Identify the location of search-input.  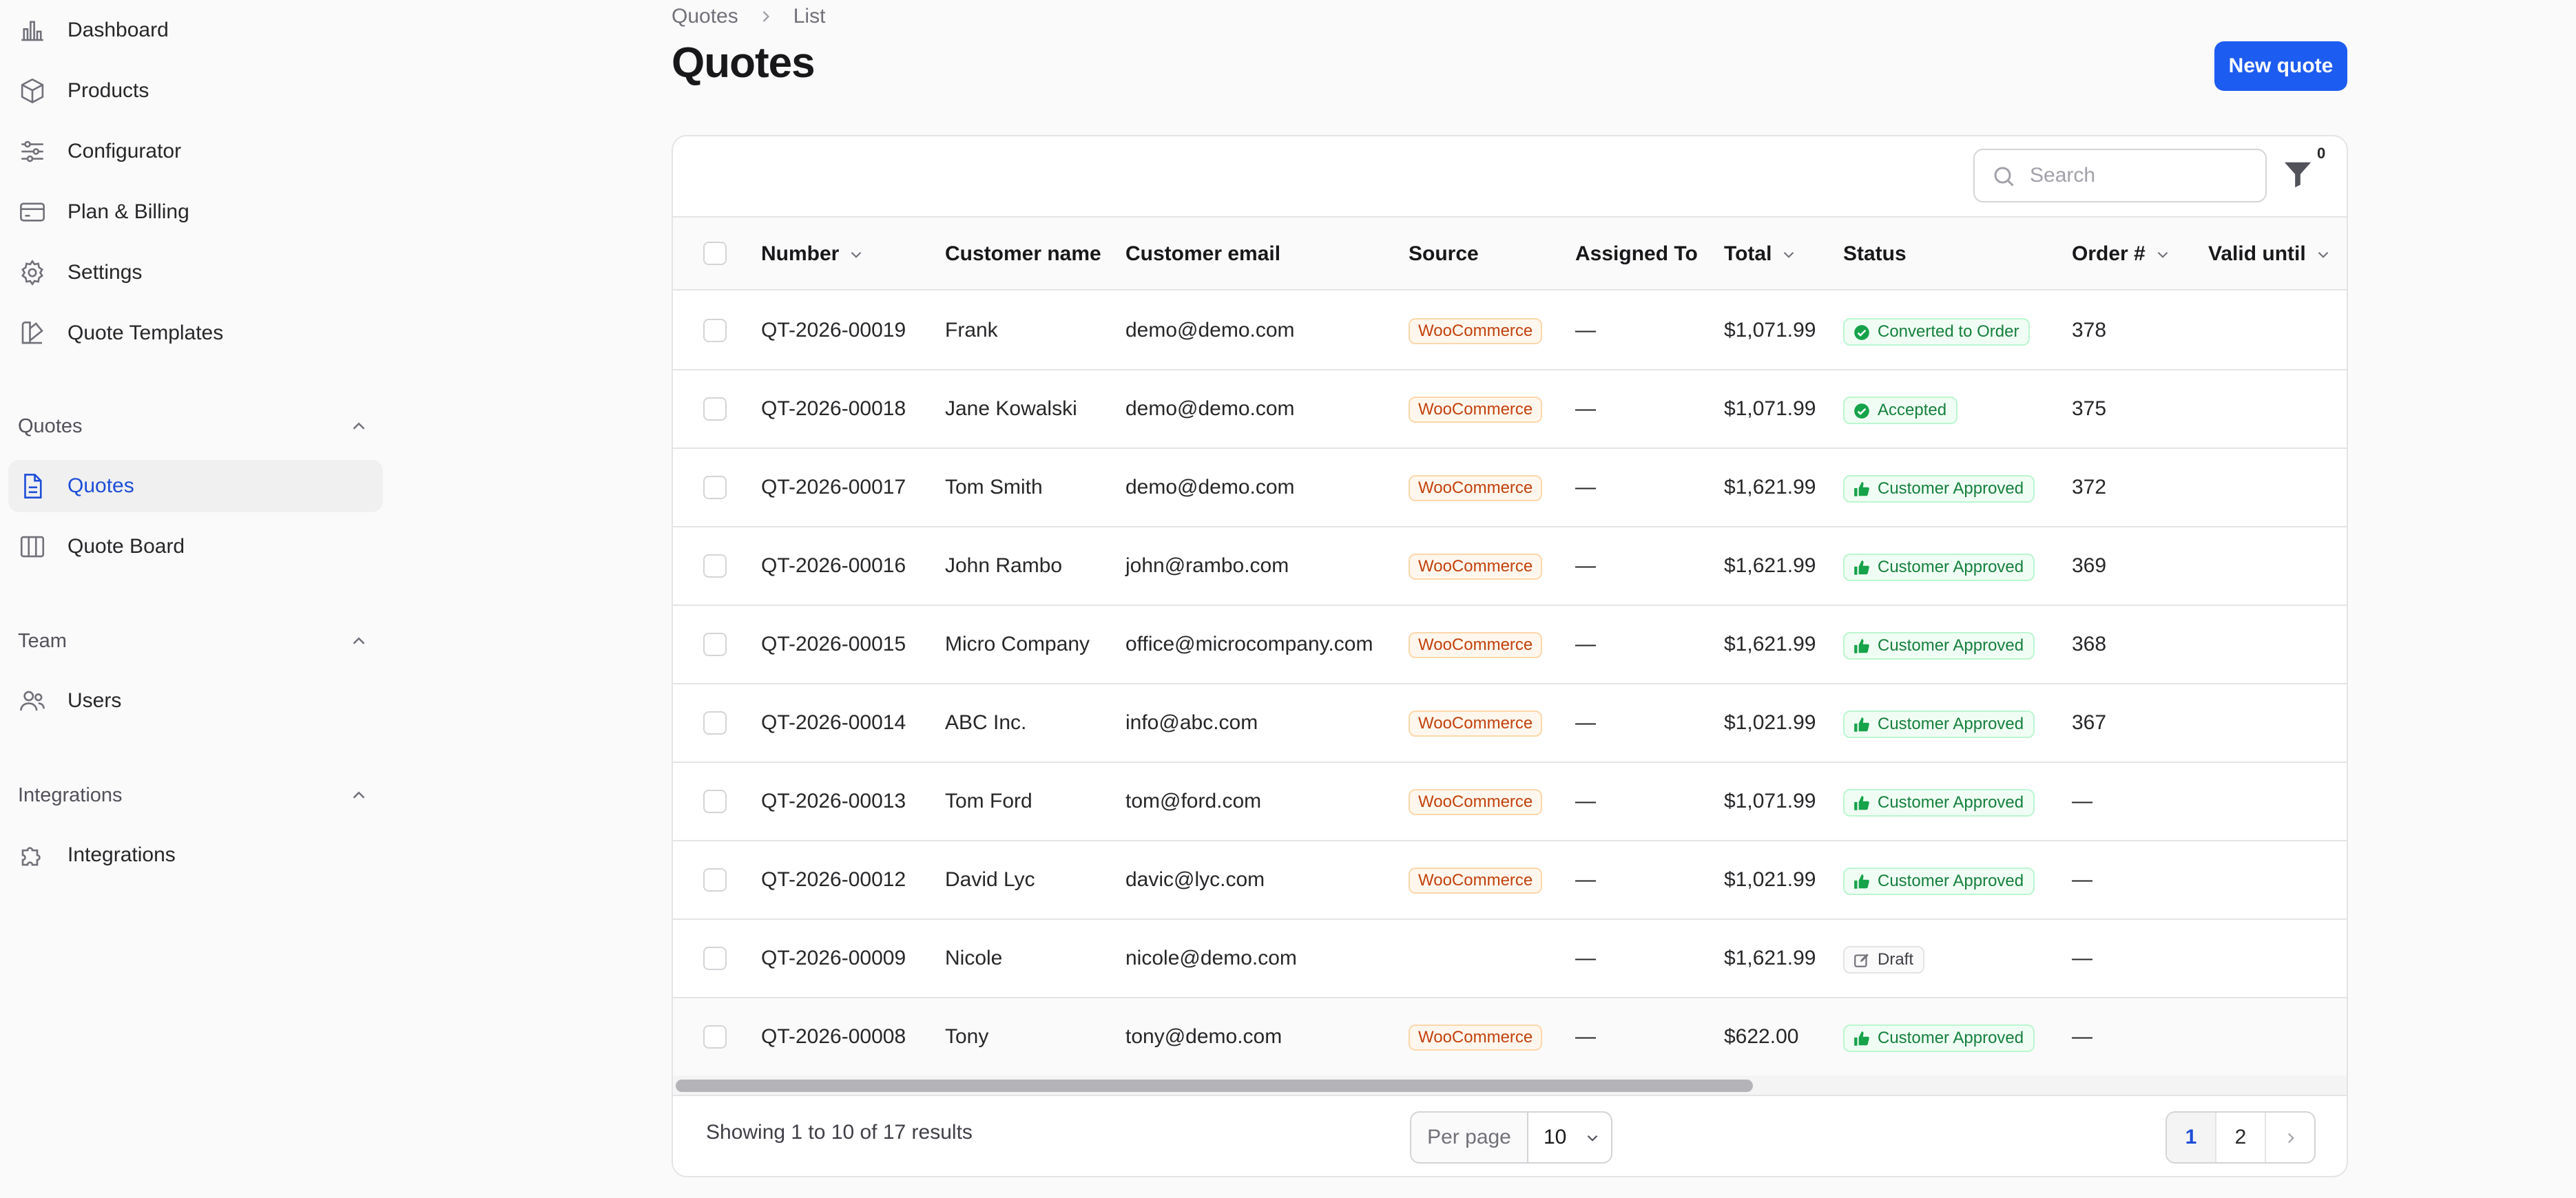
(2140, 175).